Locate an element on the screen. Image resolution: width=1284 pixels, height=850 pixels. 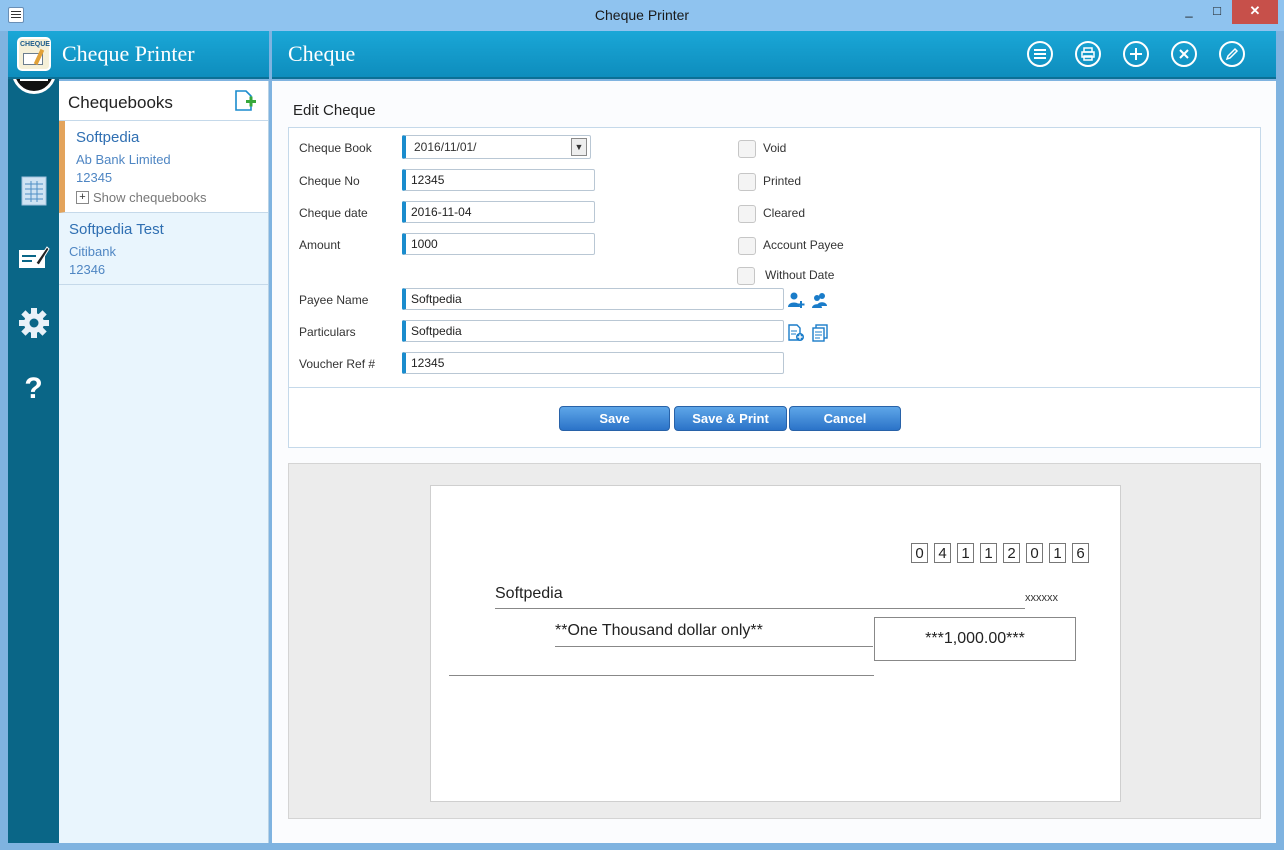
expand-icon: + is located at coordinates (82, 197).